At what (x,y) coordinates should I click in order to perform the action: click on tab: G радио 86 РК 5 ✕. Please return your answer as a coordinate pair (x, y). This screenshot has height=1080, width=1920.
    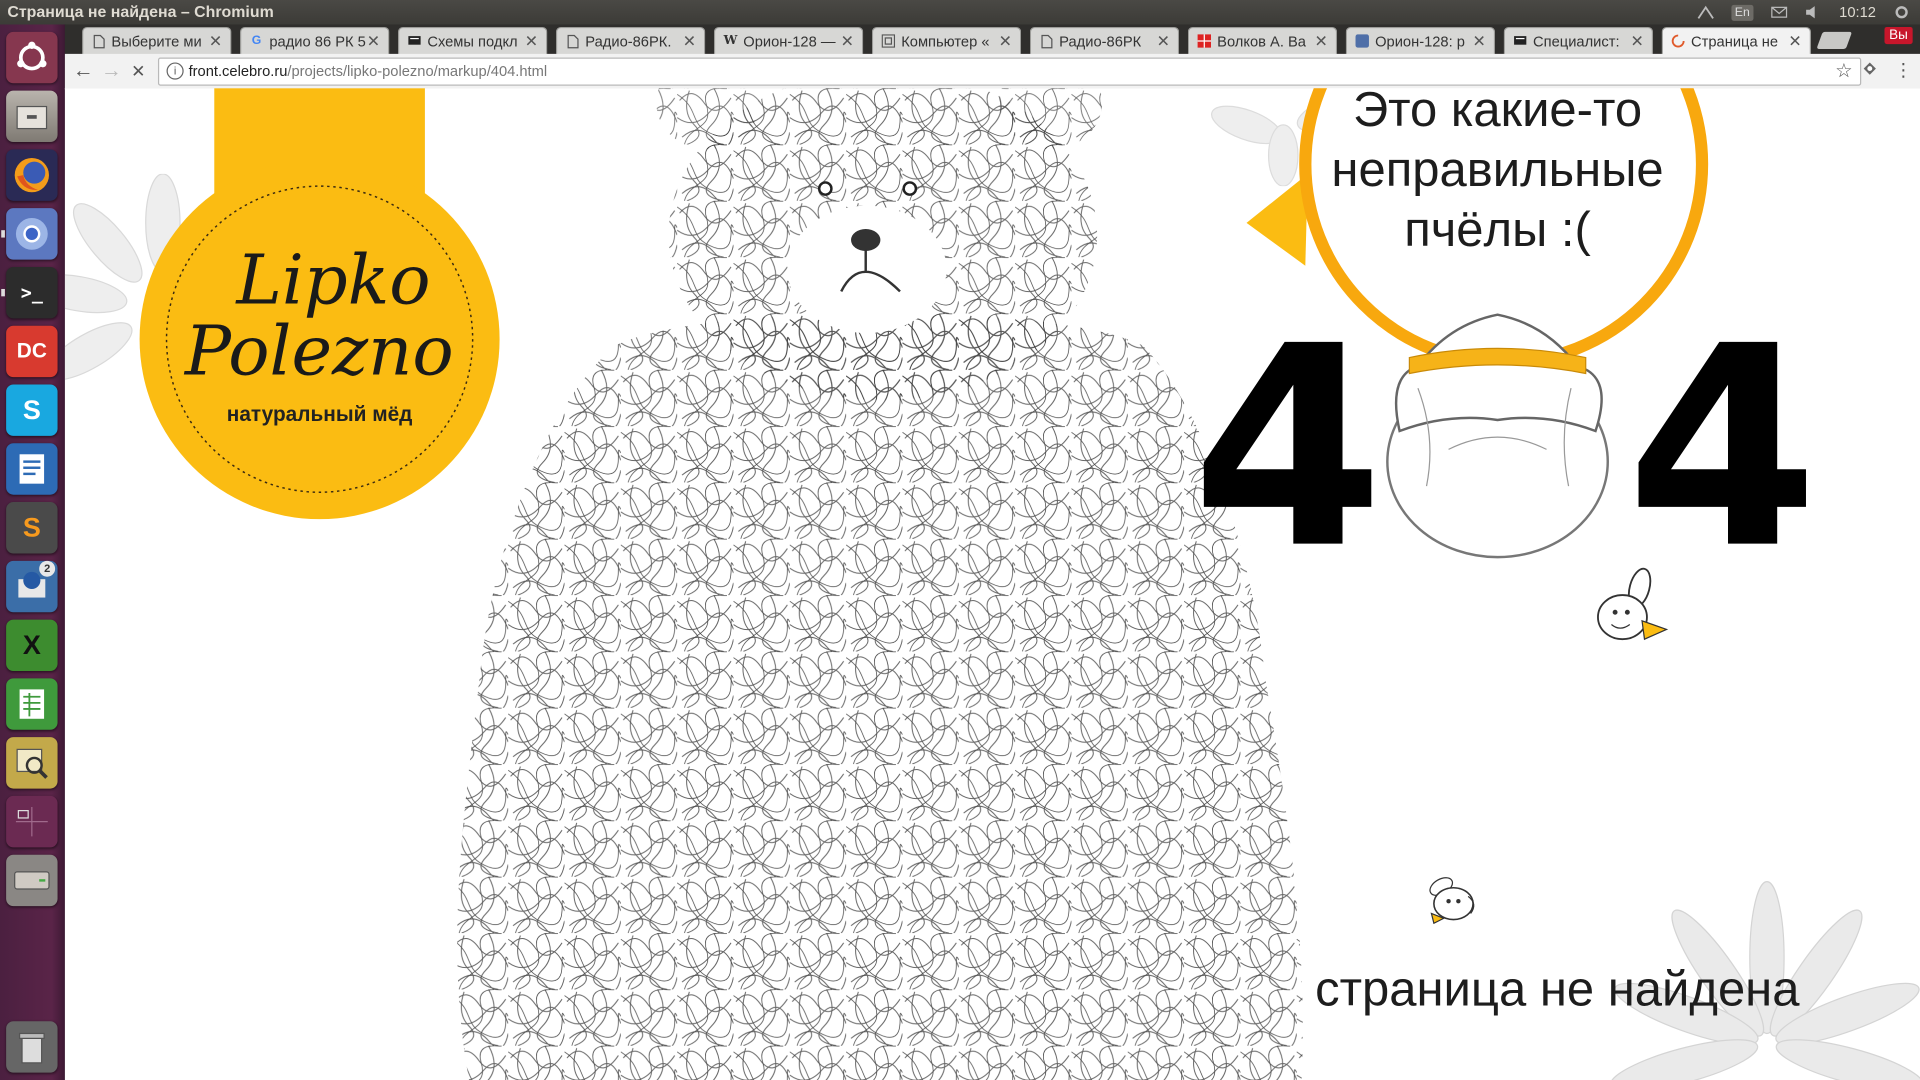
    Looking at the image, I should click on (315, 41).